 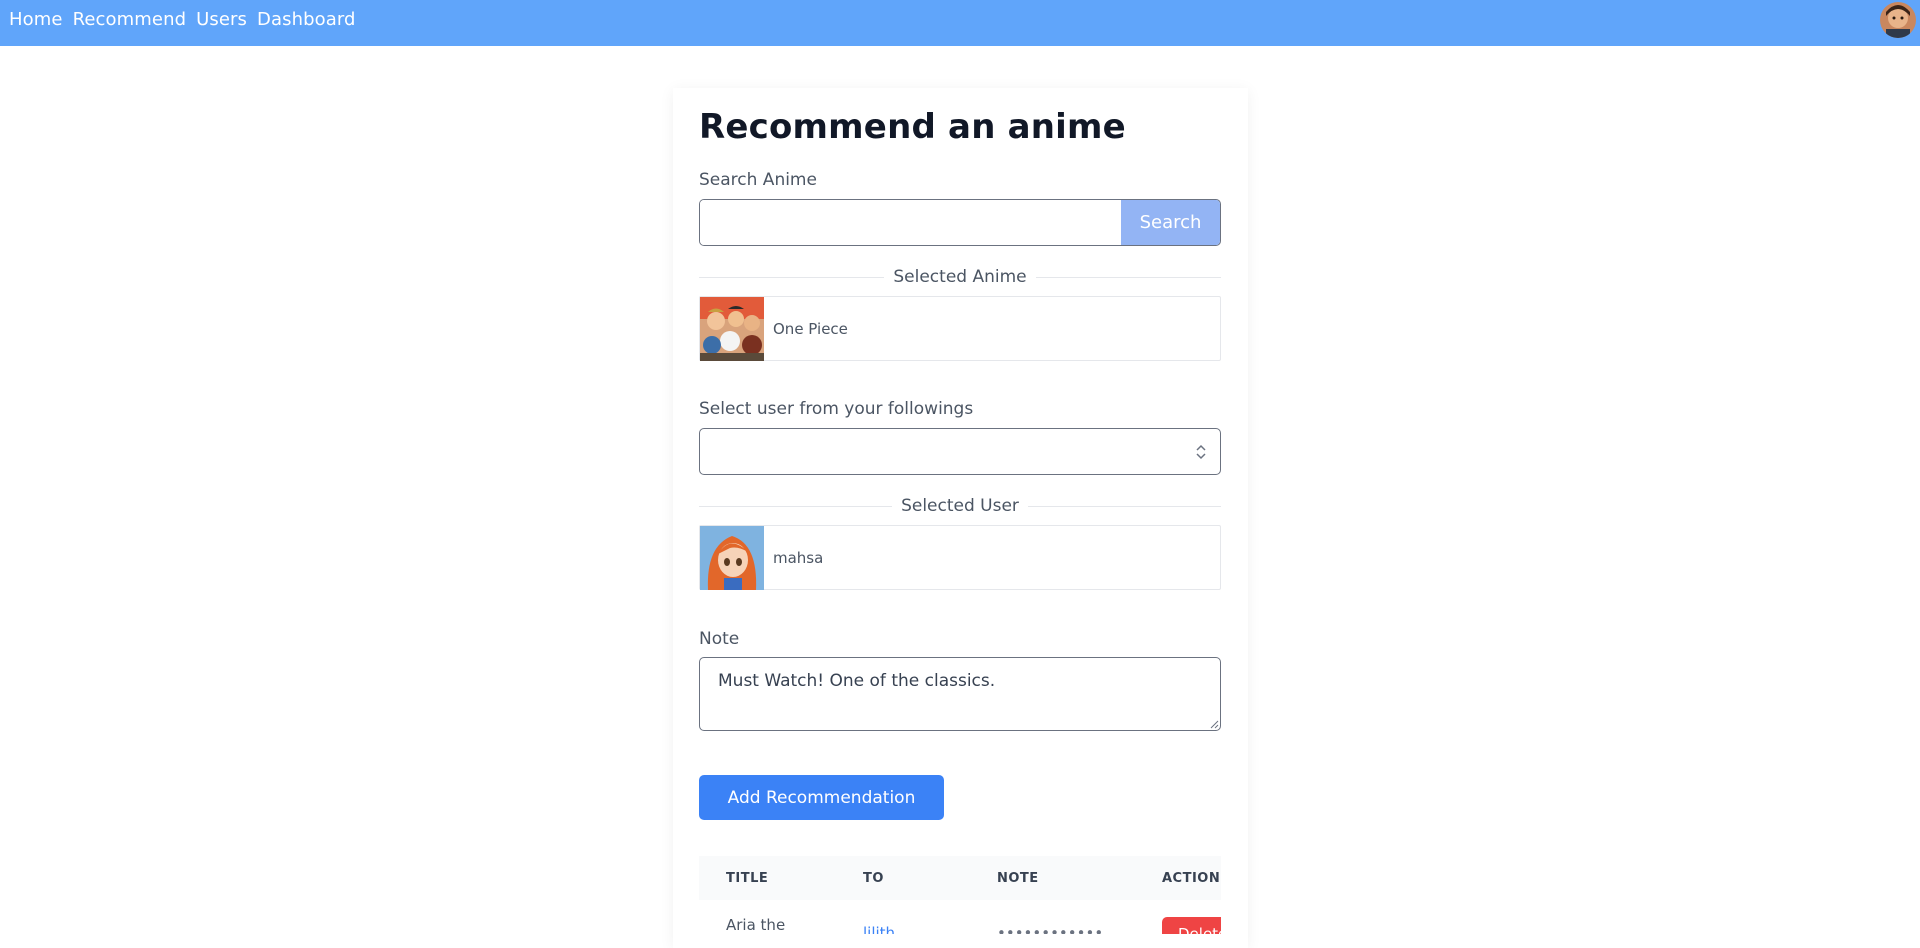 I want to click on add-recommendation-button: Add Recommendation, so click(x=821, y=797).